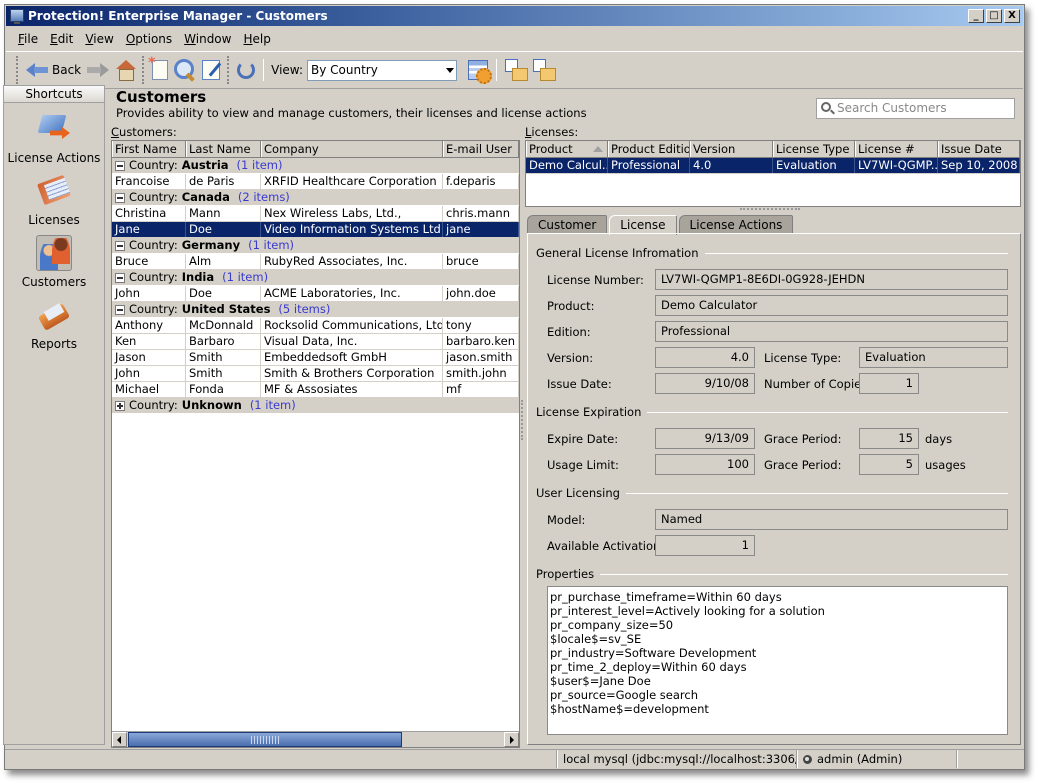 Image resolution: width=1039 pixels, height=784 pixels. I want to click on cell-email-user: barbaro.ken, so click(481, 341).